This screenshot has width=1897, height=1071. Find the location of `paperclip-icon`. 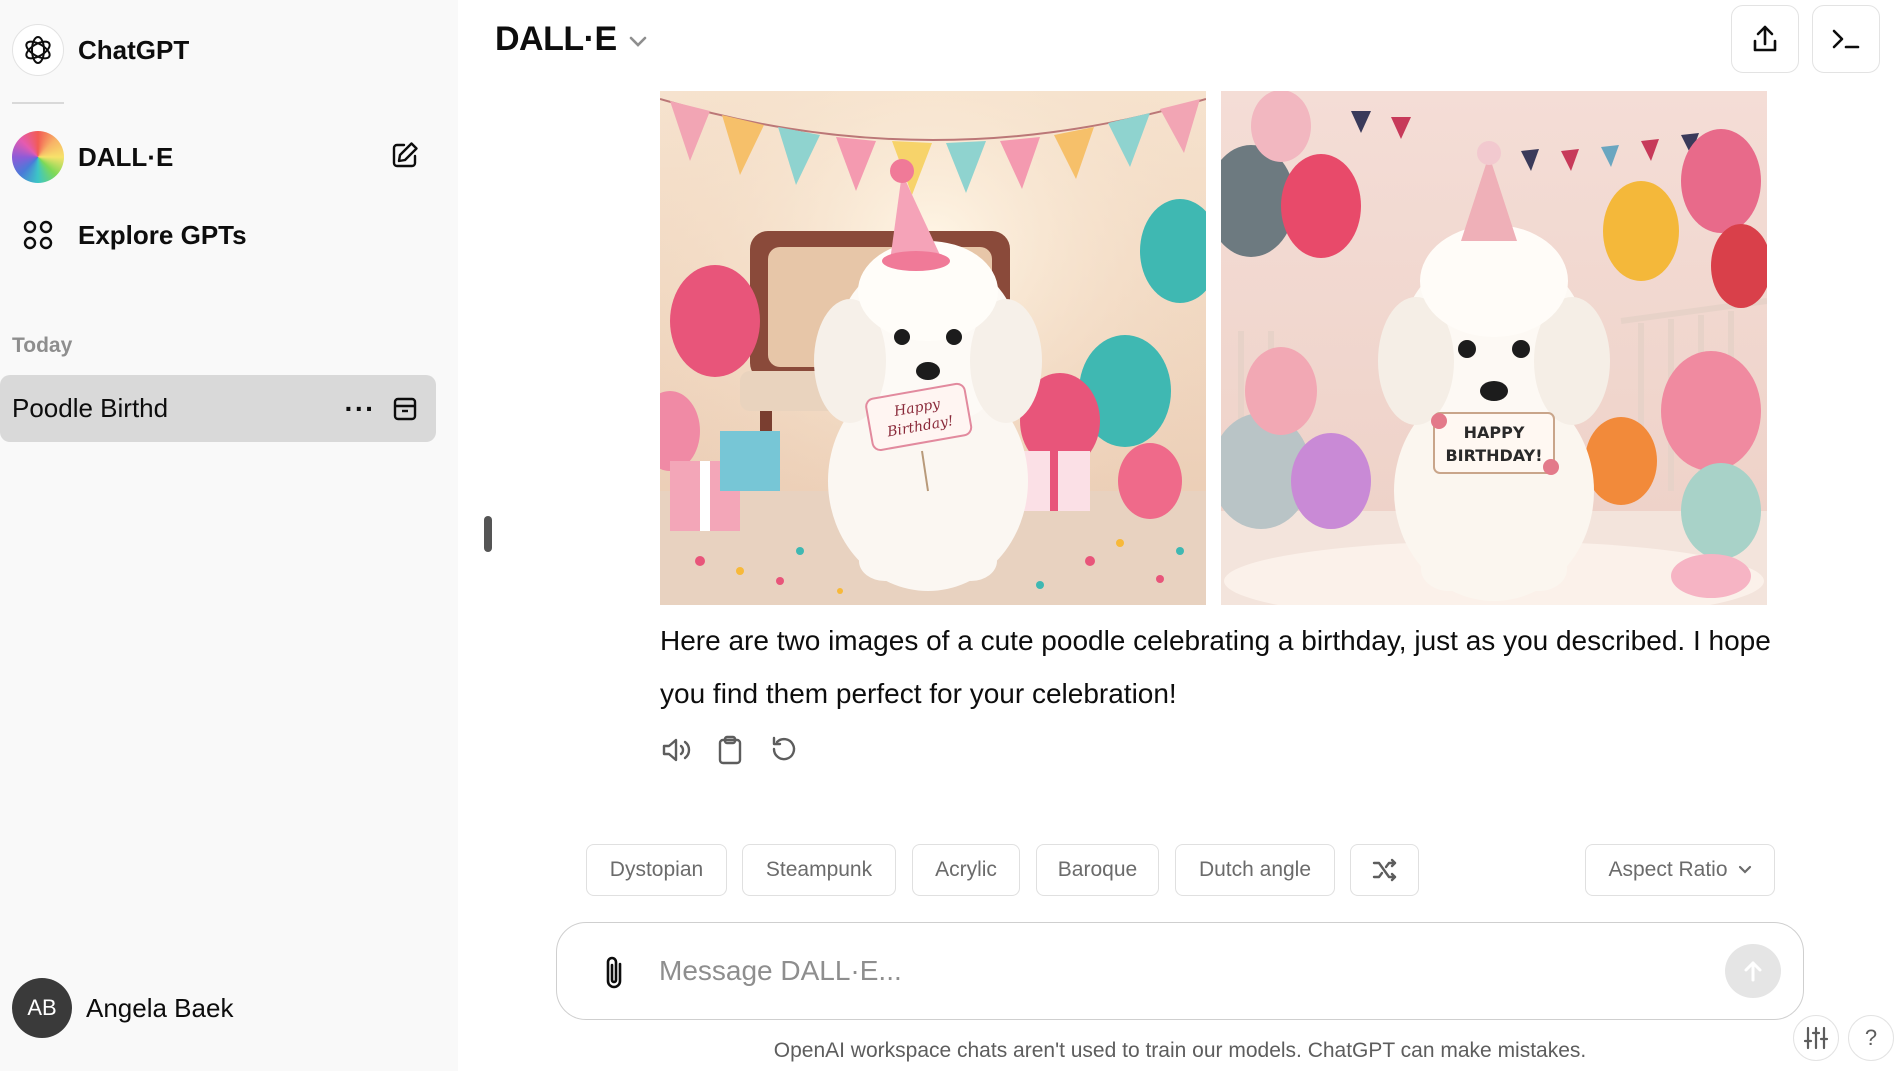

paperclip-icon is located at coordinates (615, 973).